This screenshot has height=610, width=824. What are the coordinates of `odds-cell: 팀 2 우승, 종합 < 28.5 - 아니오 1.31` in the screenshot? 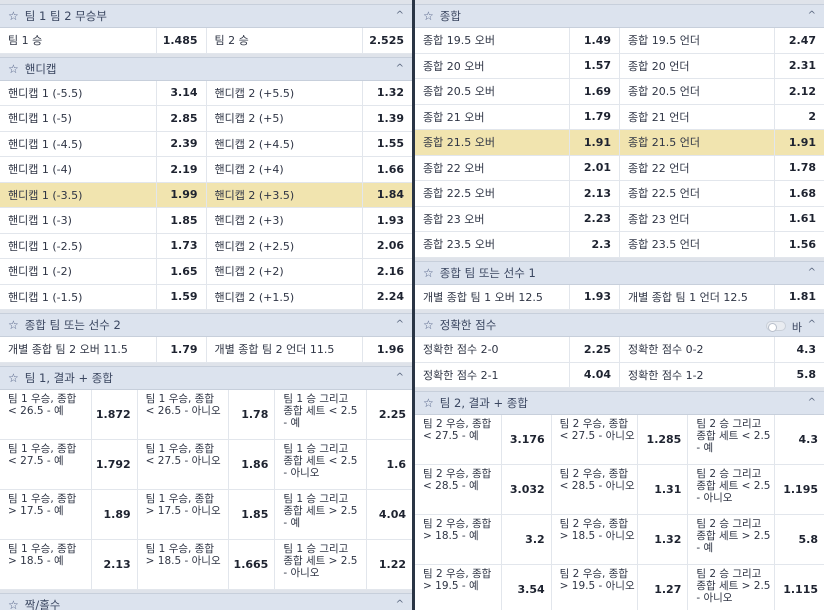 It's located at (620, 489).